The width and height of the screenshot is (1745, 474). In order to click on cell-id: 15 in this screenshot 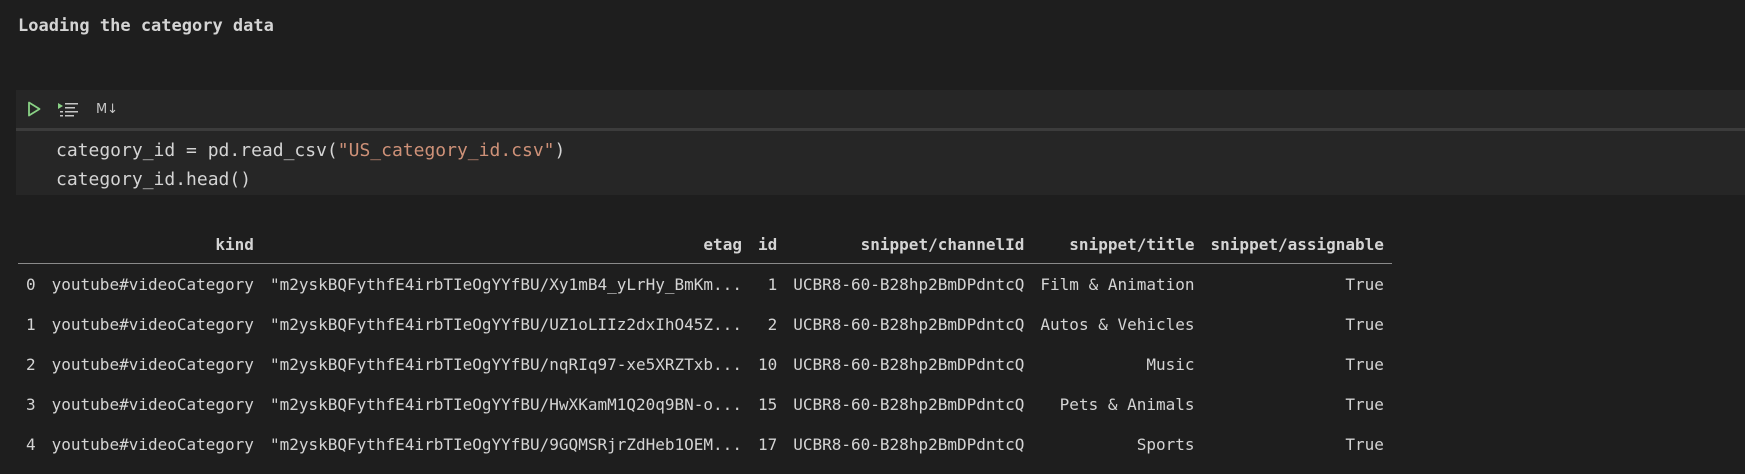, I will do `click(767, 404)`.